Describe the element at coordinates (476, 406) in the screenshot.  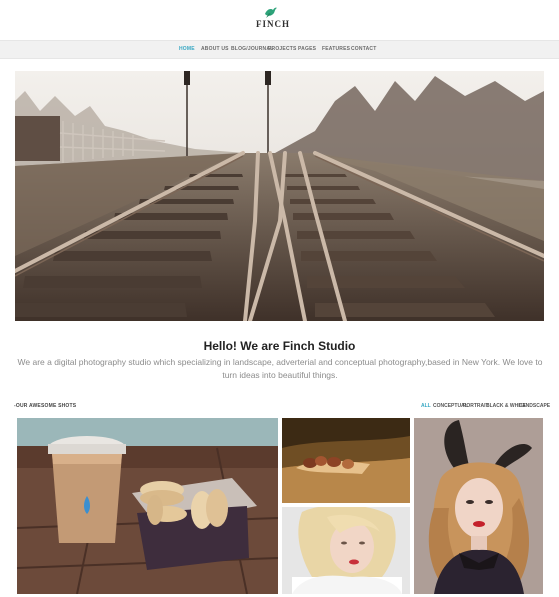
I see `filter-portrait: PORTRAIT` at that location.